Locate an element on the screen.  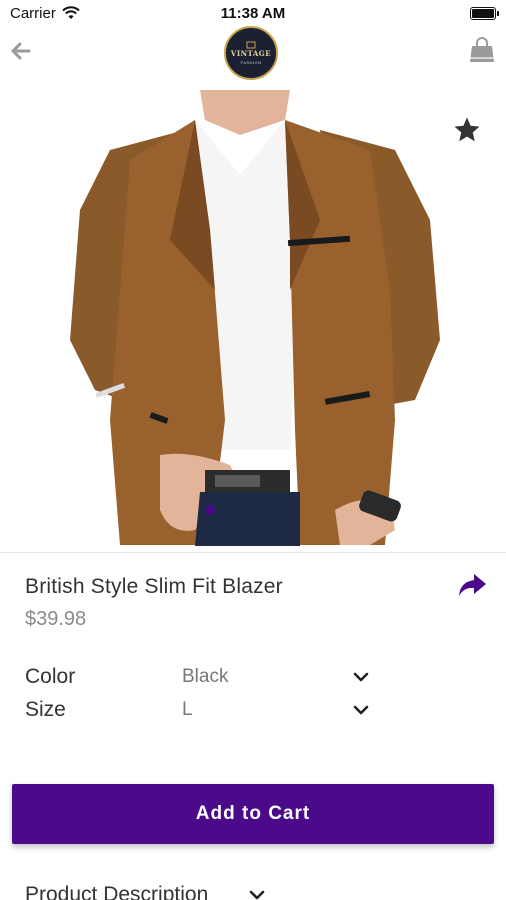
logo-title: VINTAGE is located at coordinates (251, 53).